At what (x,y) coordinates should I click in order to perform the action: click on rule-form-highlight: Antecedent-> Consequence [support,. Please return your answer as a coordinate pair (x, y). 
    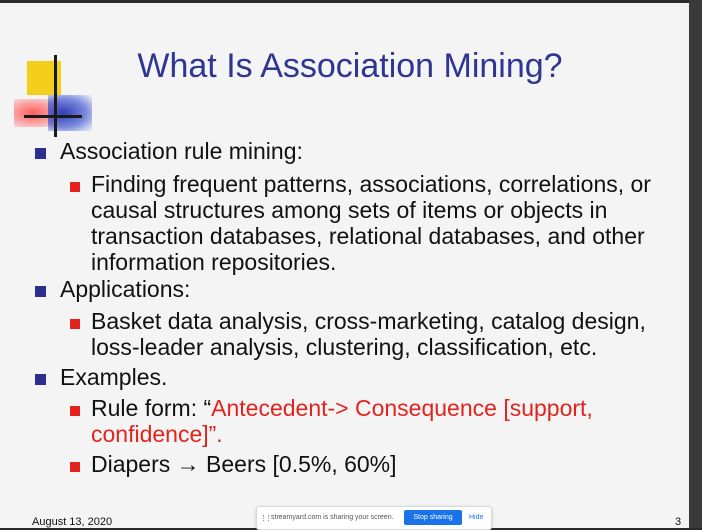
    Looking at the image, I should click on (402, 408).